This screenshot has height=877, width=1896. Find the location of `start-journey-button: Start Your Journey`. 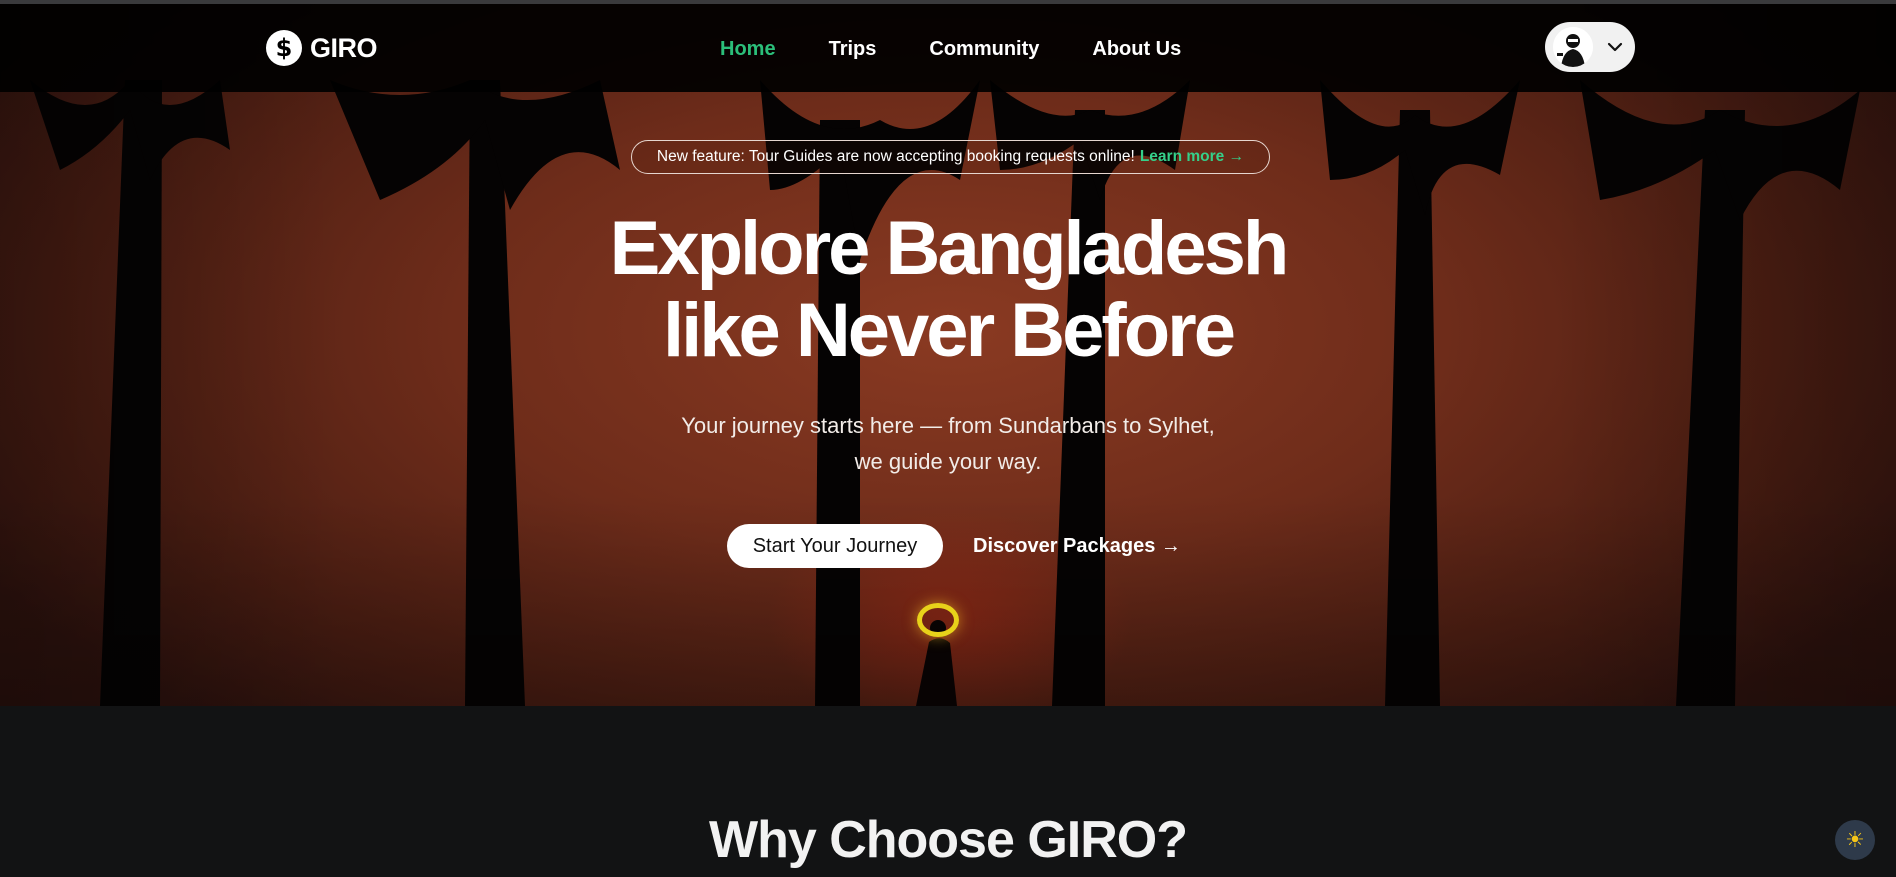

start-journey-button: Start Your Journey is located at coordinates (835, 546).